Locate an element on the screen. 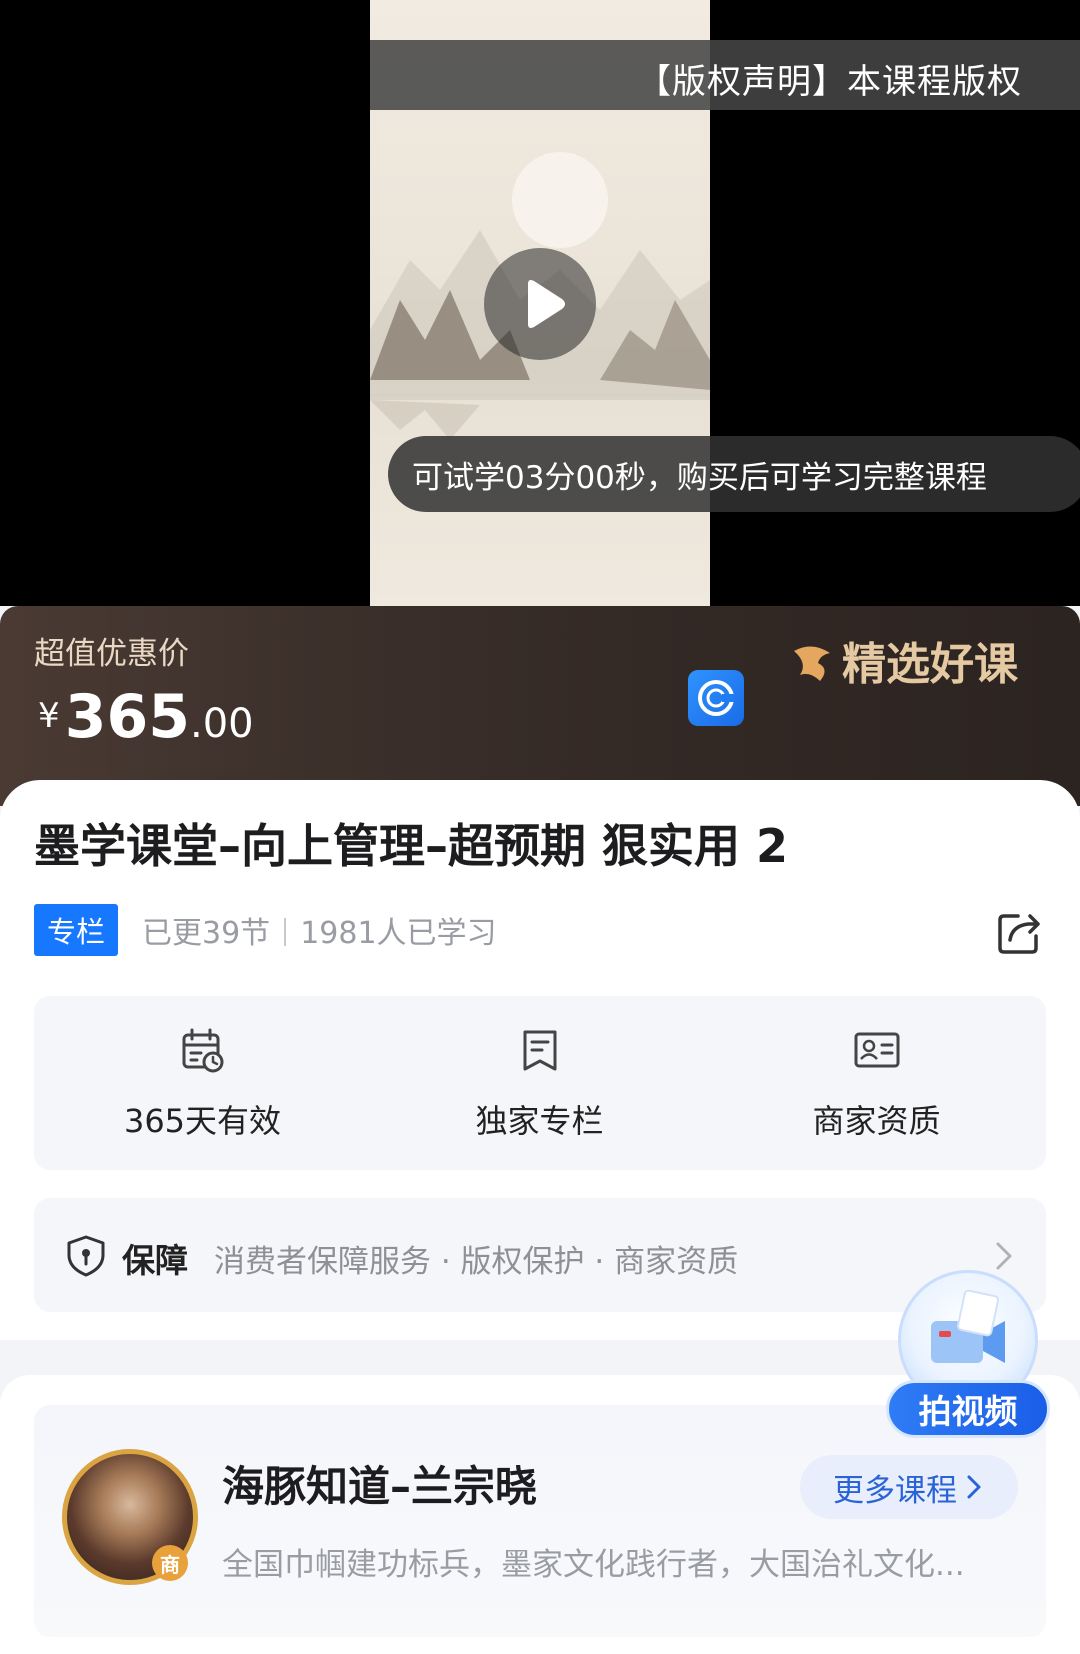 The width and height of the screenshot is (1080, 1654). guarantee-items: 消费者保障服务 · 版权保护 · 商家资质 is located at coordinates (476, 1262).